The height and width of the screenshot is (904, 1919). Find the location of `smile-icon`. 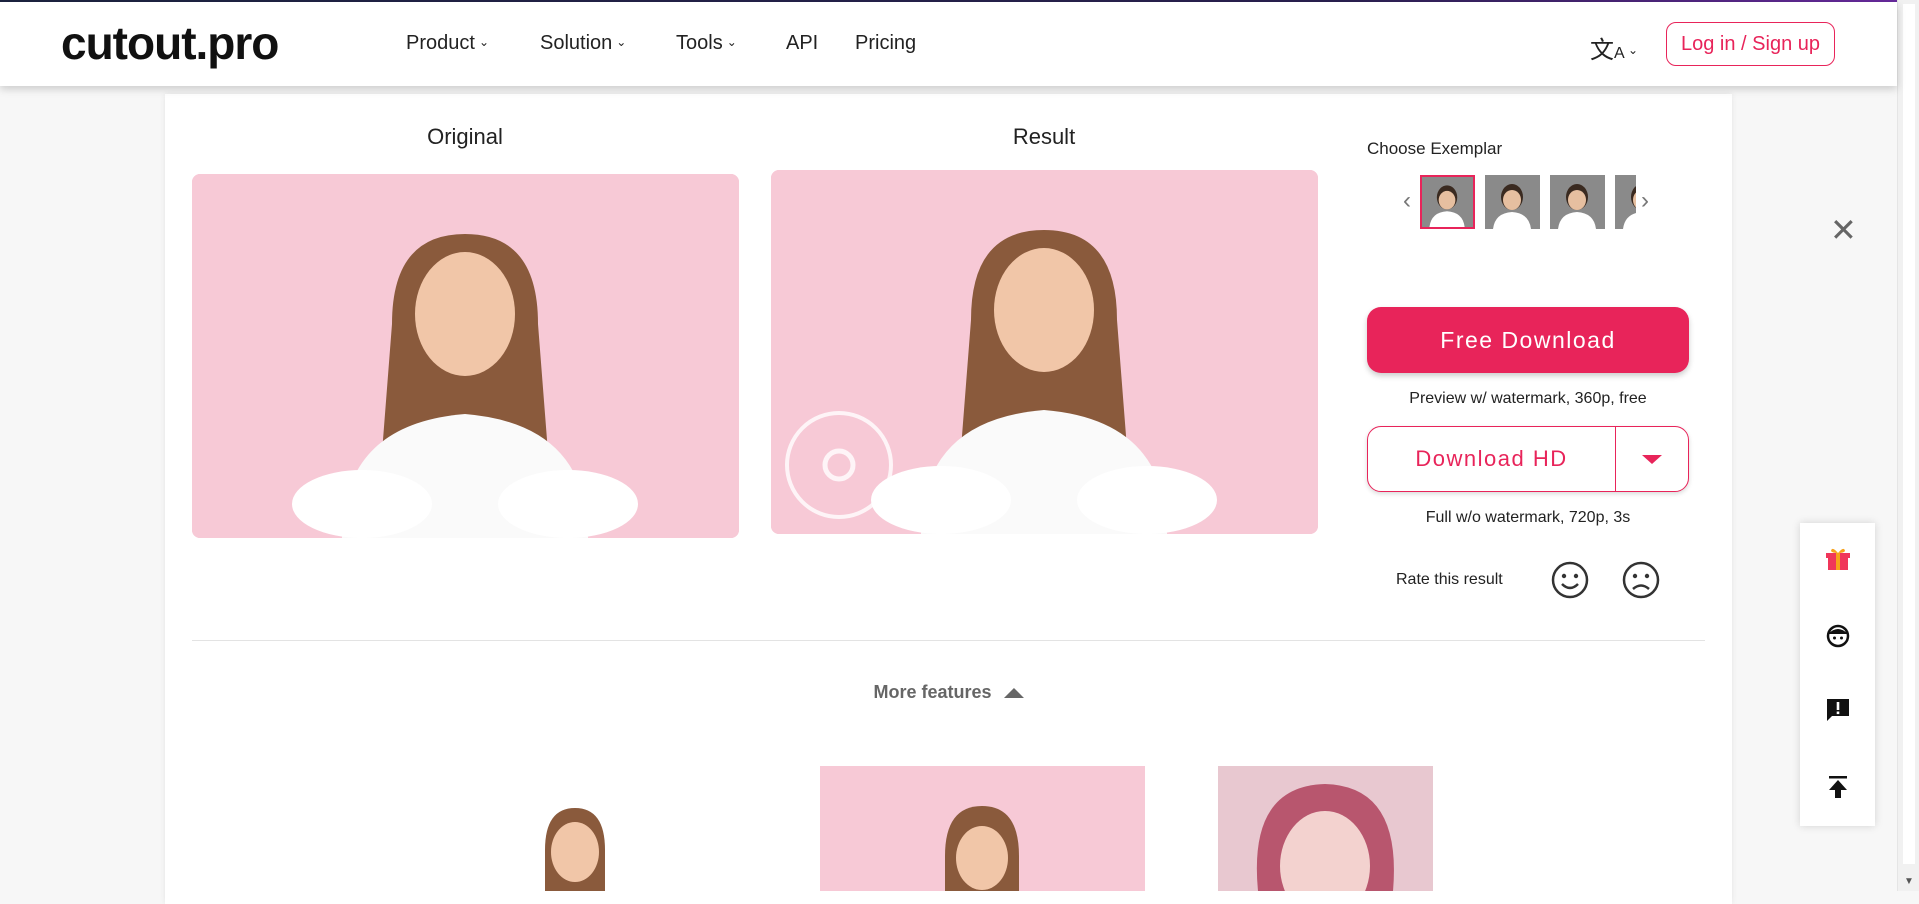

smile-icon is located at coordinates (1570, 580).